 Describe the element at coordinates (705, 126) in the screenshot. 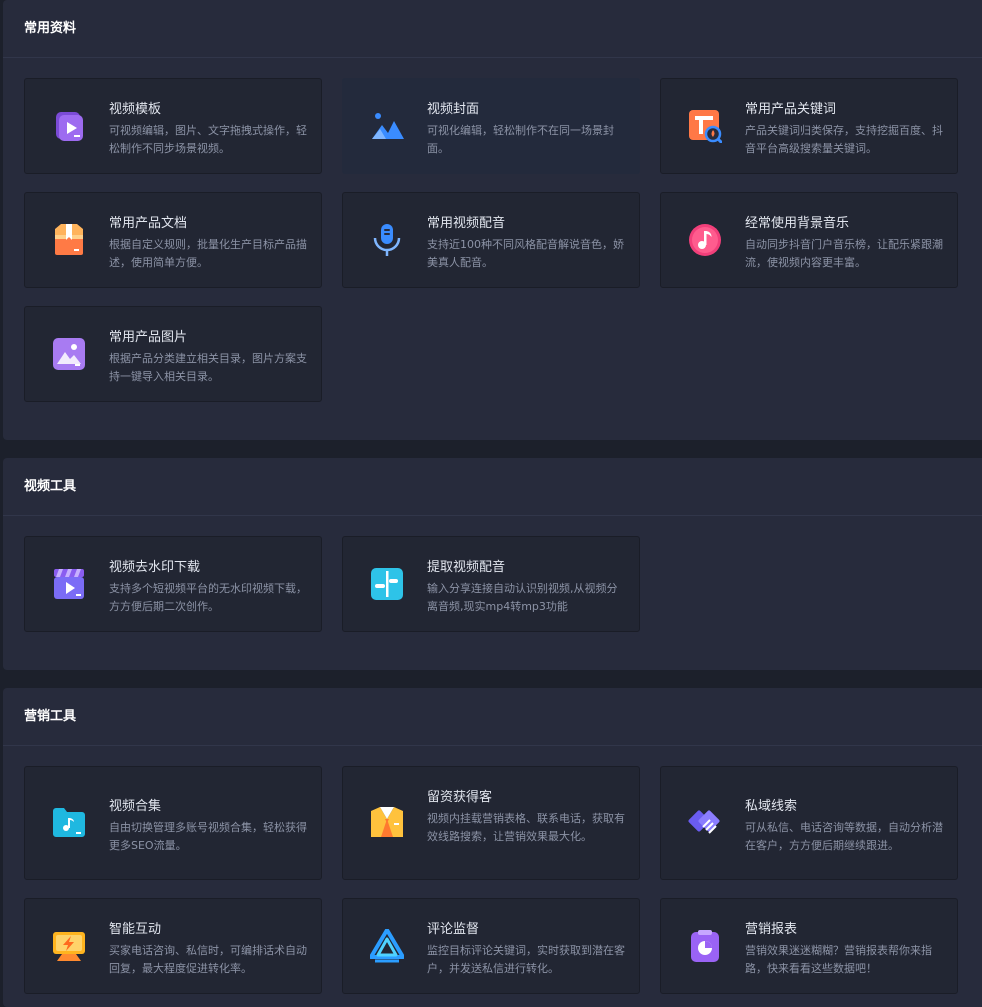

I see `keyword-search-icon` at that location.